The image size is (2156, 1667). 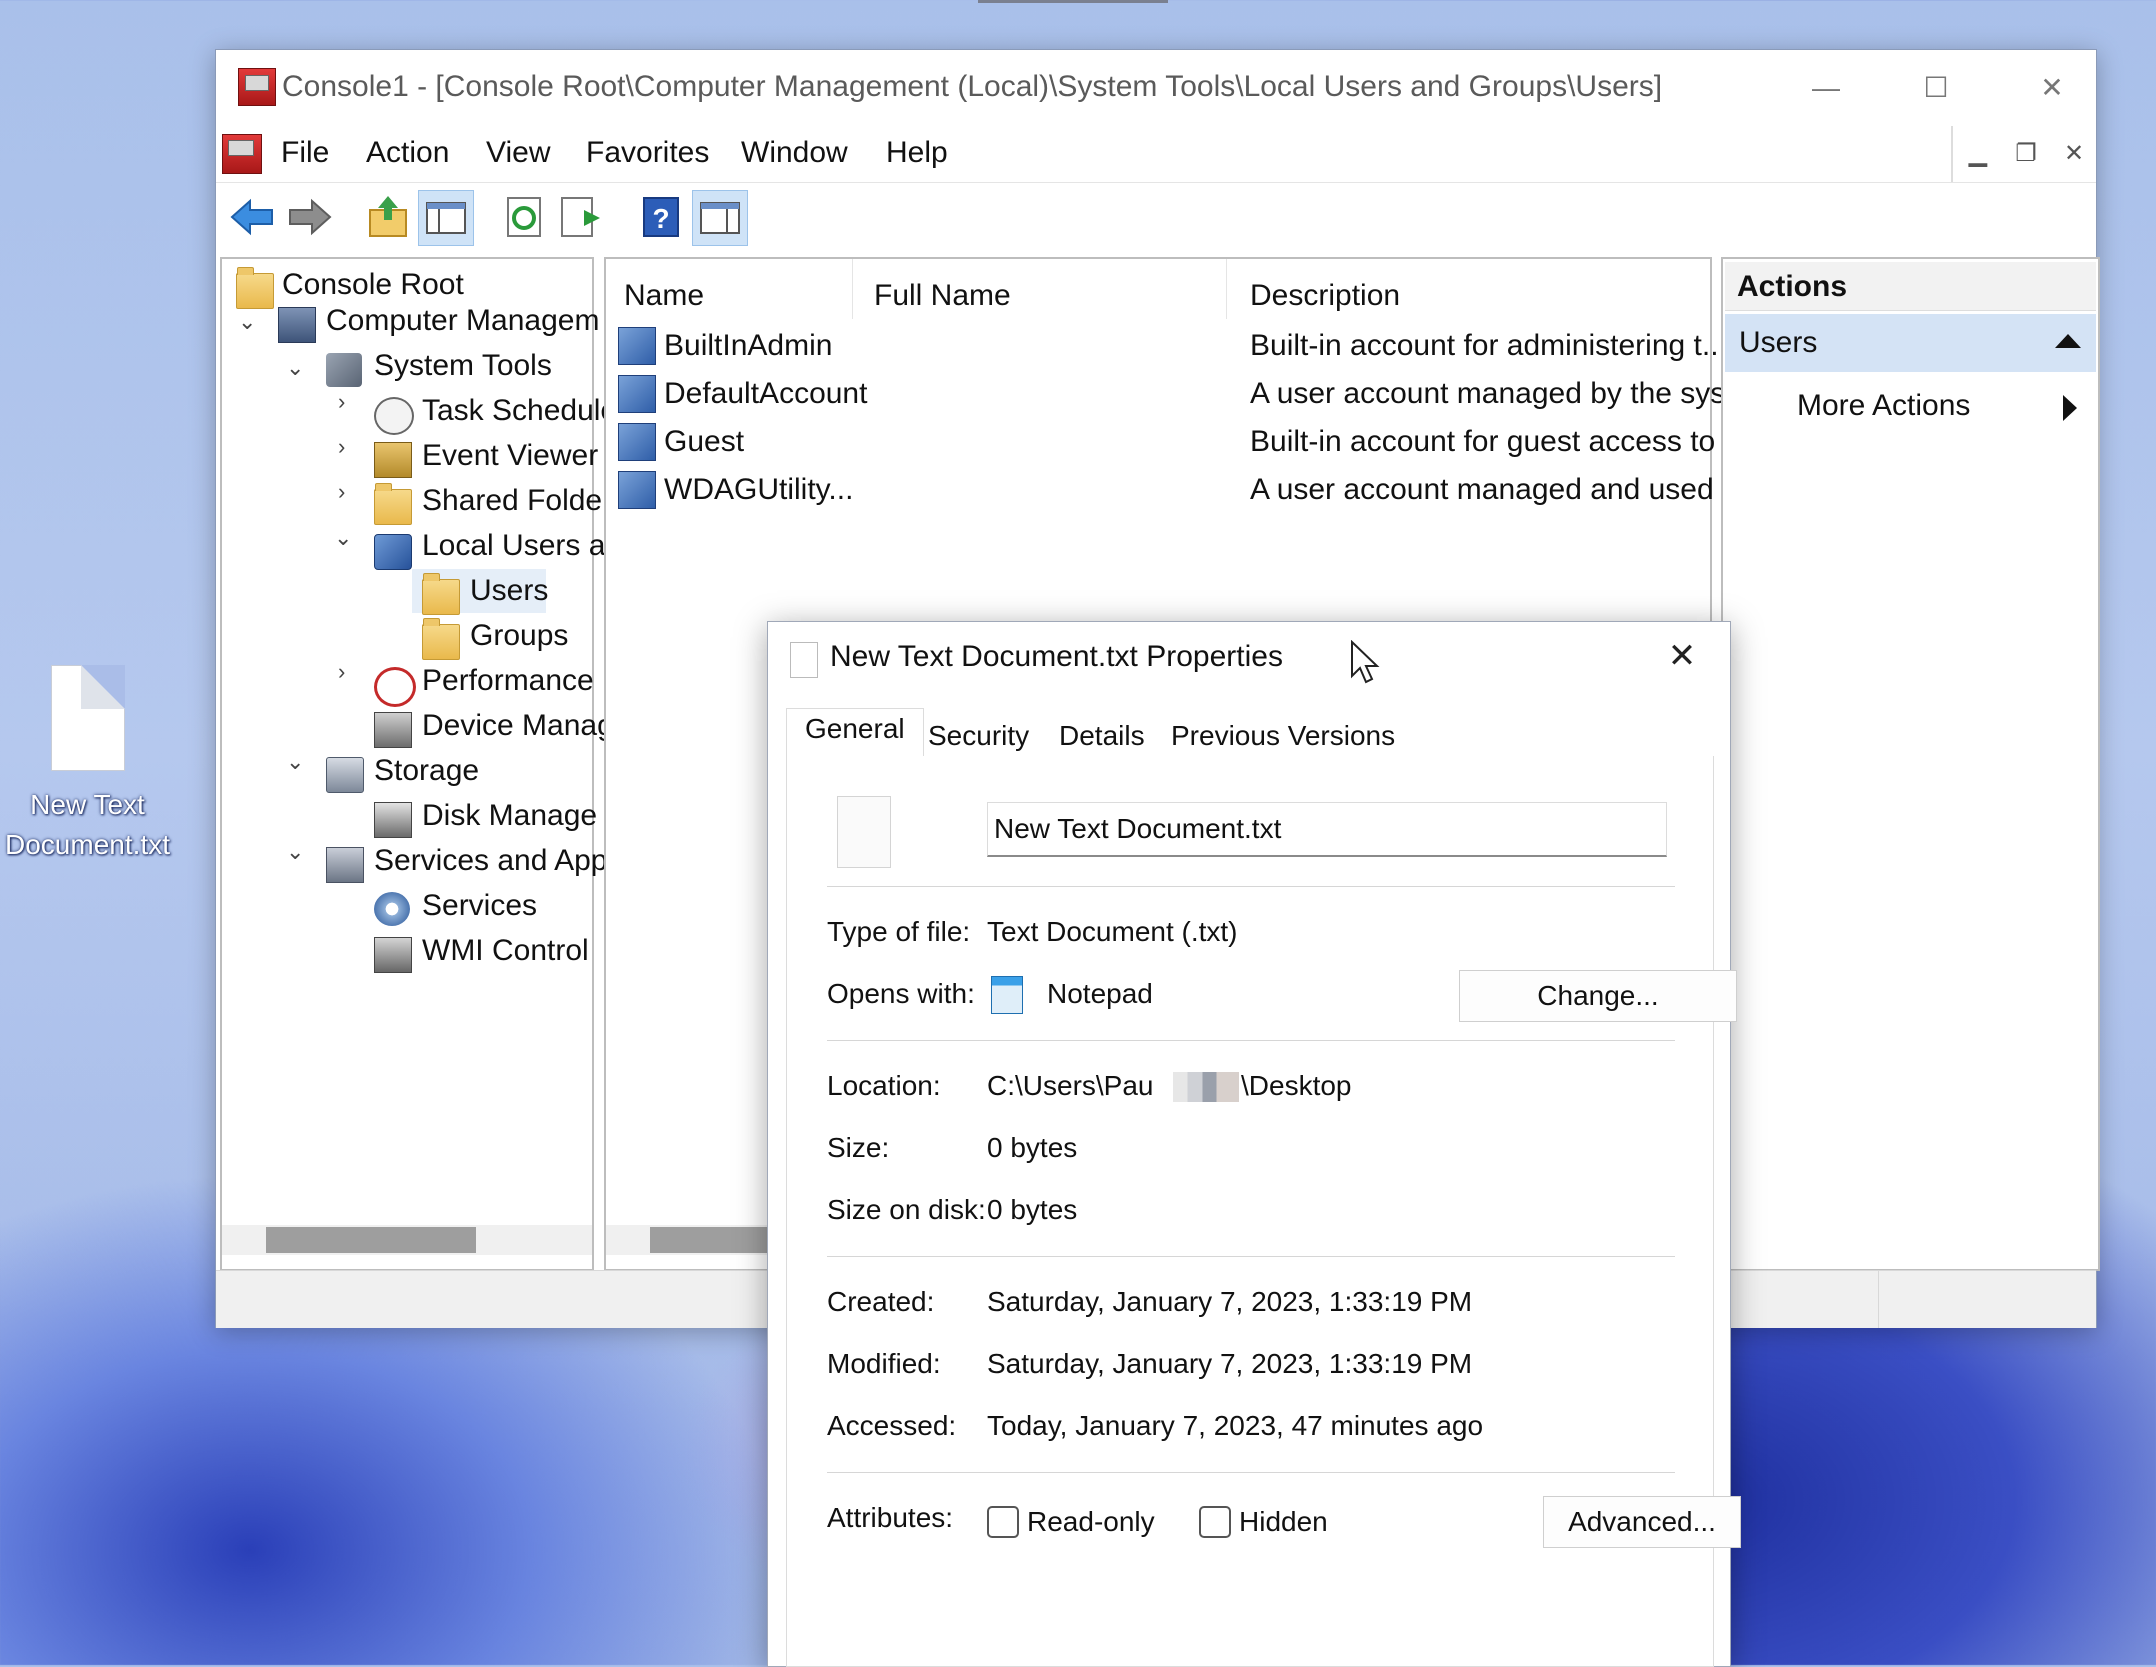 What do you see at coordinates (426, 771) in the screenshot?
I see `tree-item-storage: Storage` at bounding box center [426, 771].